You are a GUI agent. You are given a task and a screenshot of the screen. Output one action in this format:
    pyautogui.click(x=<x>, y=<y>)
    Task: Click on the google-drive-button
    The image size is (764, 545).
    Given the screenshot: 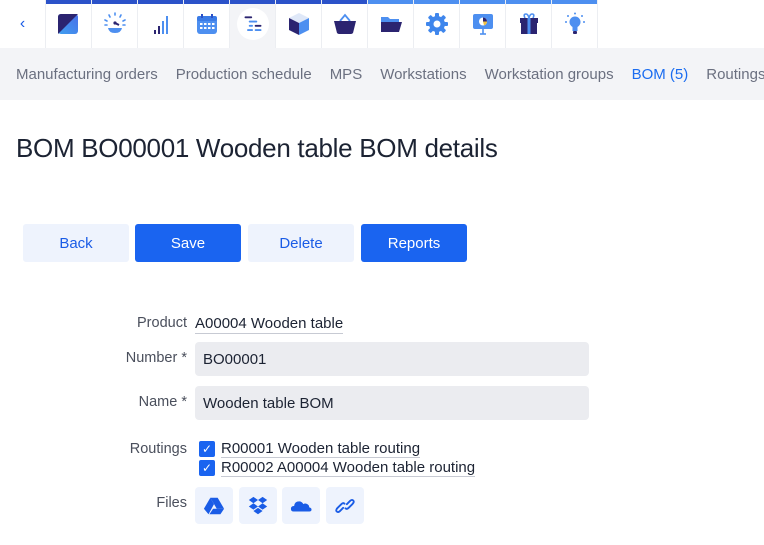 What is the action you would take?
    pyautogui.click(x=214, y=505)
    